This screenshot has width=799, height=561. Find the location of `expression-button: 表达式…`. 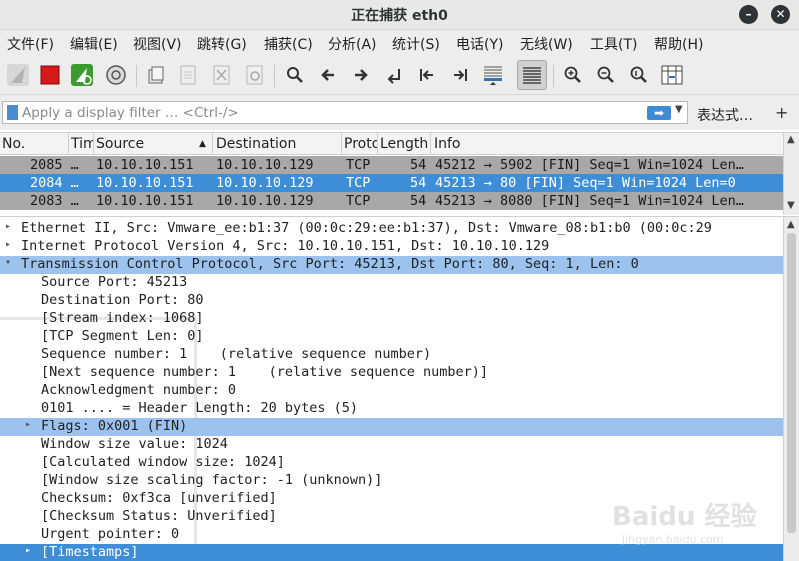

expression-button: 表达式… is located at coordinates (725, 115).